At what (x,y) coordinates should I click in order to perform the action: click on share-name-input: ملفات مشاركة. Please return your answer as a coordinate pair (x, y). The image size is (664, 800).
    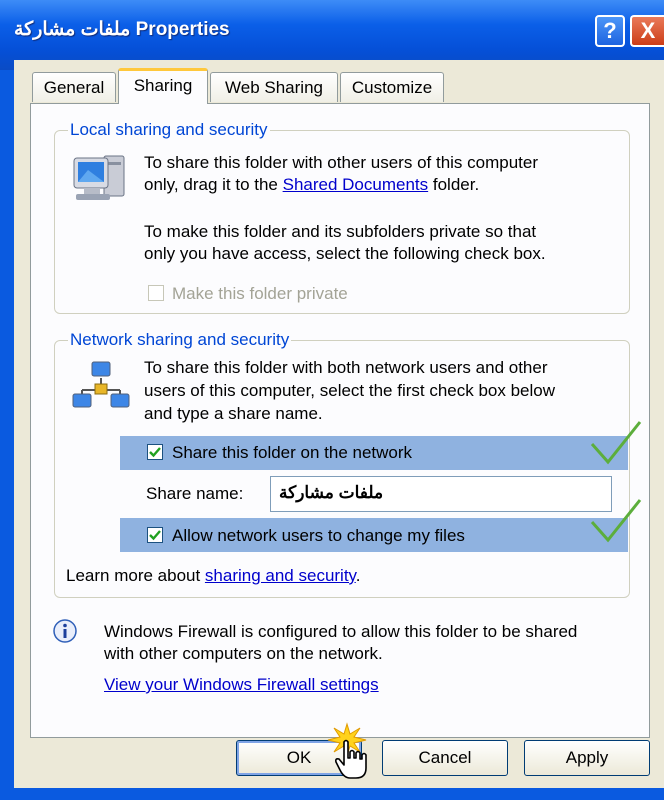
    Looking at the image, I should click on (441, 494).